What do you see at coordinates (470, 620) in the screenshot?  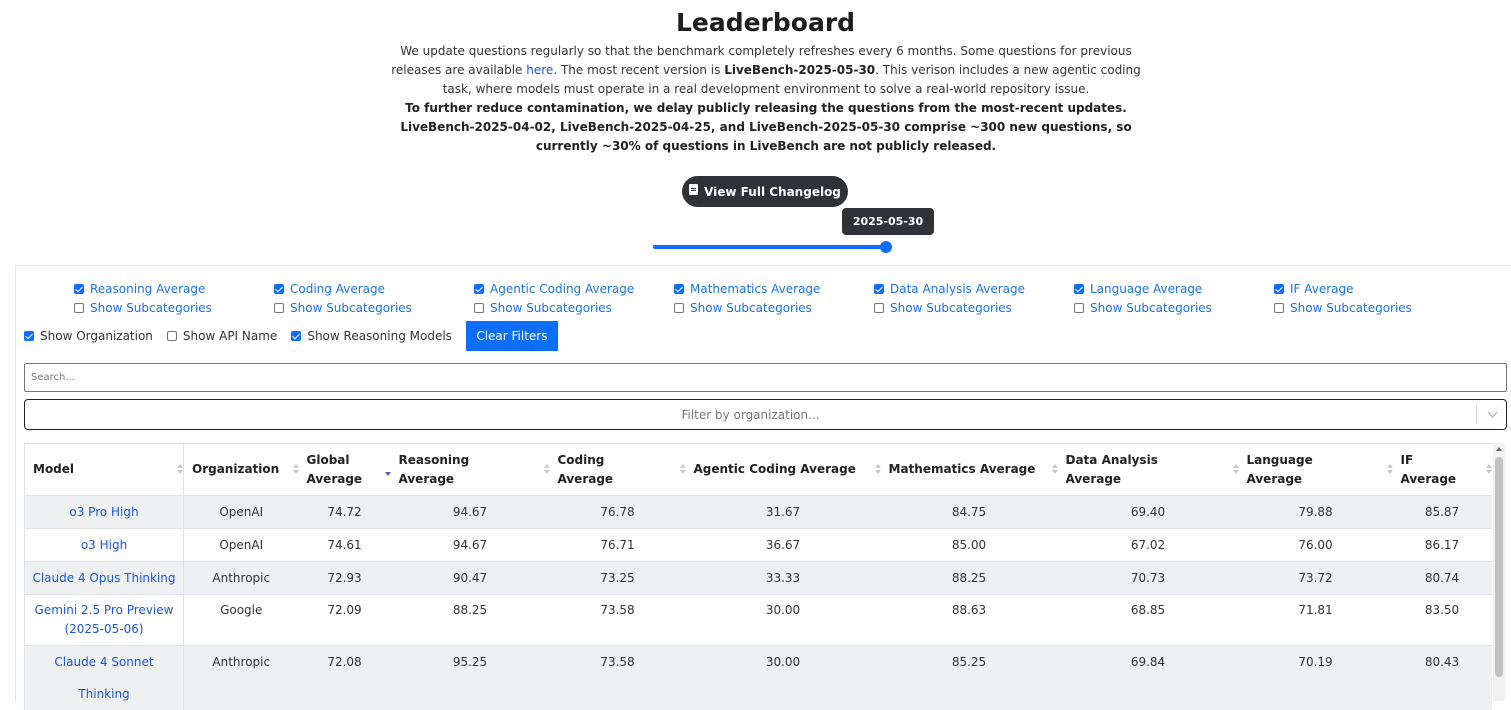 I see `table-cell: 88.25` at bounding box center [470, 620].